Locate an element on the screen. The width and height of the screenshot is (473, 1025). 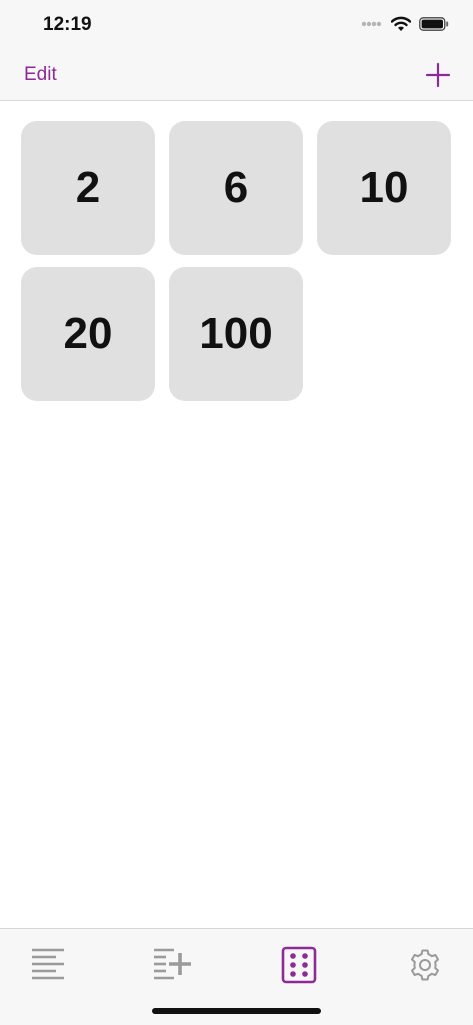
dice-icon is located at coordinates (299, 965).